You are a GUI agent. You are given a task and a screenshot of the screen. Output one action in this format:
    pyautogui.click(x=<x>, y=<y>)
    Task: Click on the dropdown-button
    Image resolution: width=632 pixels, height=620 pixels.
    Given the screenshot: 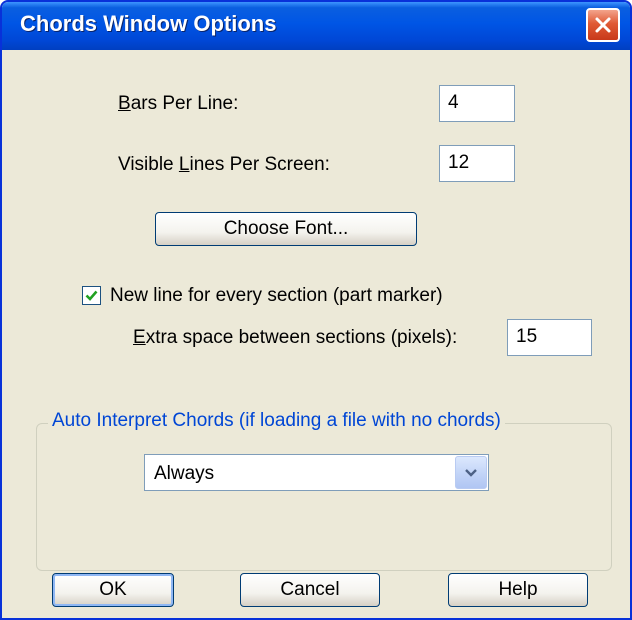 What is the action you would take?
    pyautogui.click(x=471, y=472)
    